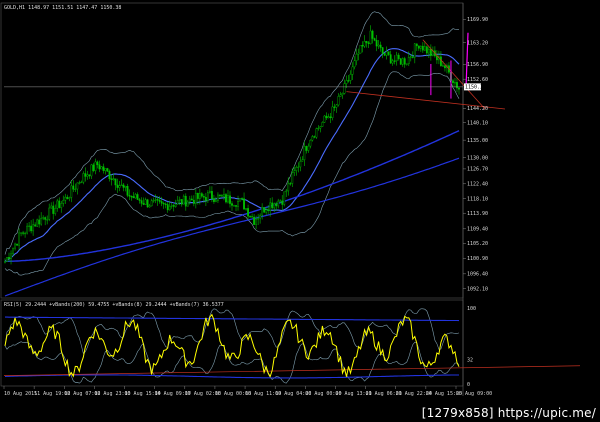  Describe the element at coordinates (20, 394) in the screenshot. I see `time-tick-label: 10 Aug 2015` at that location.